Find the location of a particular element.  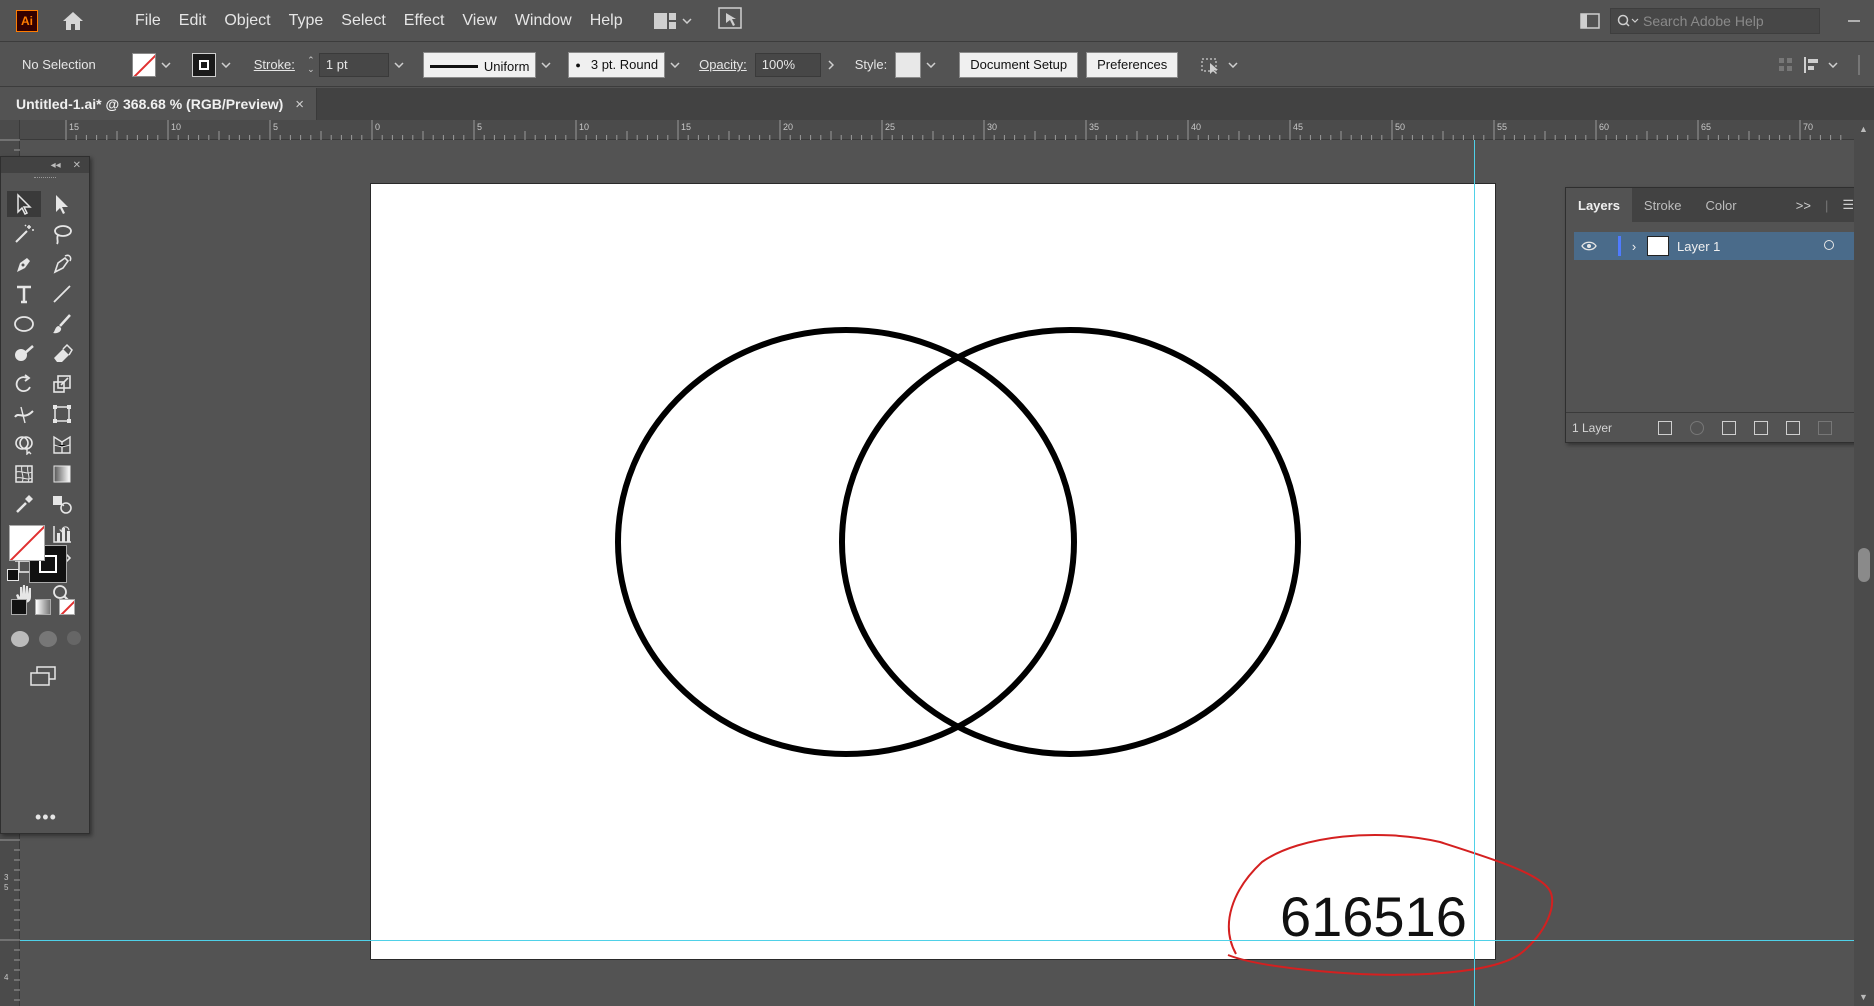

none-button is located at coordinates (67, 607).